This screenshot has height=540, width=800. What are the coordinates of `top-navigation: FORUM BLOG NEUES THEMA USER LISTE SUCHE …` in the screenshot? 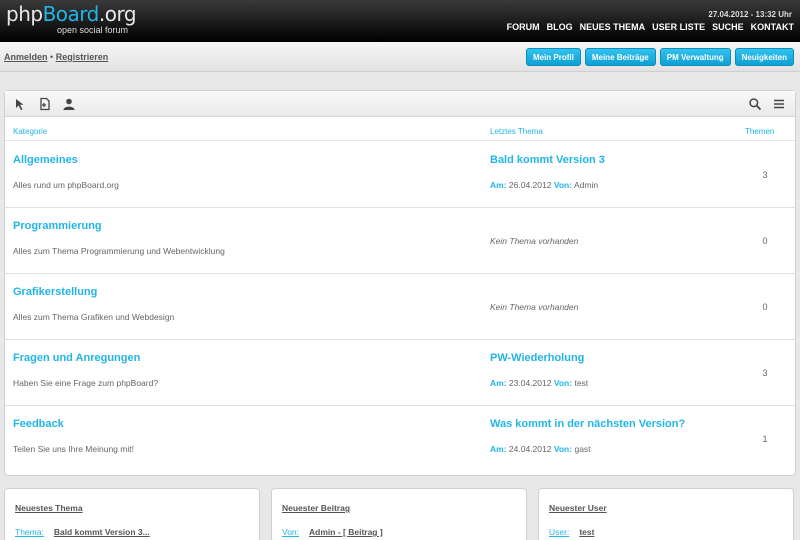 It's located at (650, 27).